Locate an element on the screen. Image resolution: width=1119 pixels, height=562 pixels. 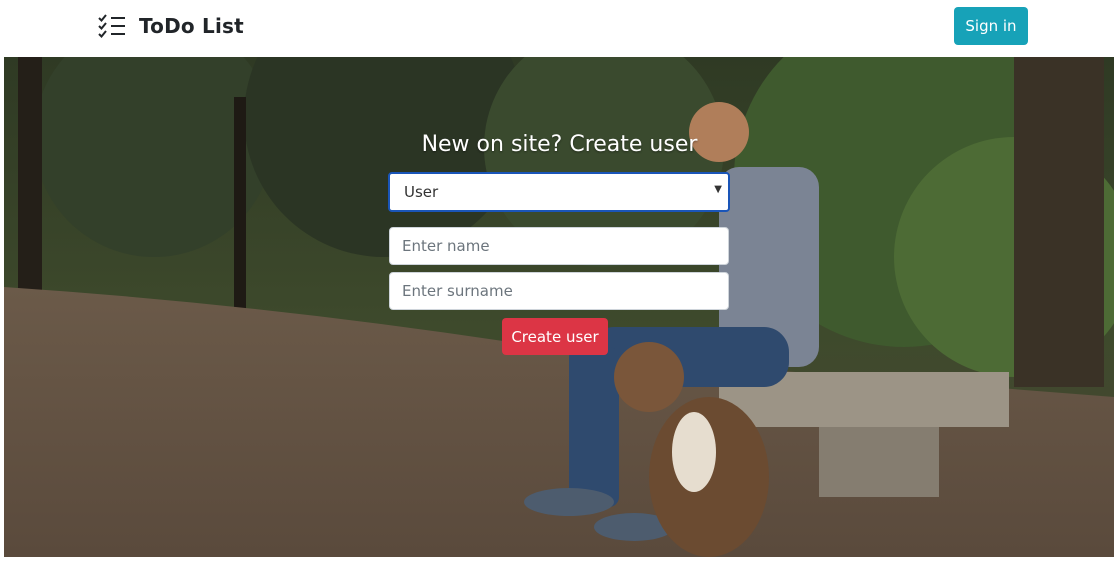
brand-name: ToDo List is located at coordinates (191, 26).